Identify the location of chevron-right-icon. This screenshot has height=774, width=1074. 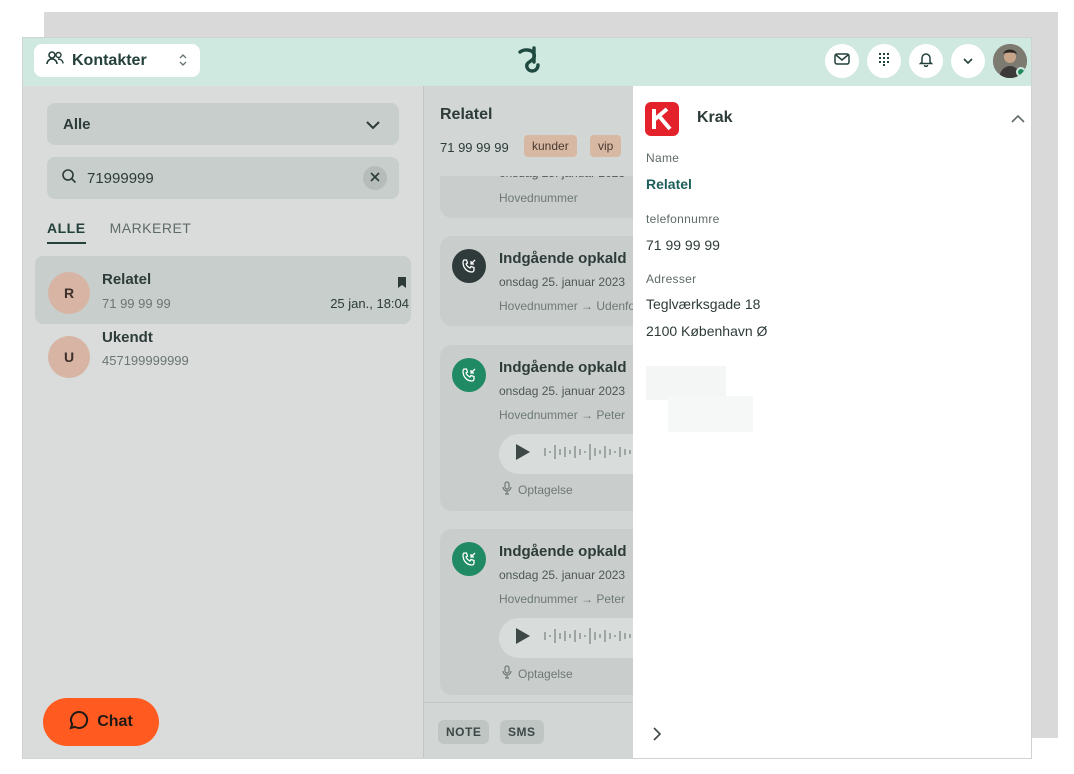
(657, 736).